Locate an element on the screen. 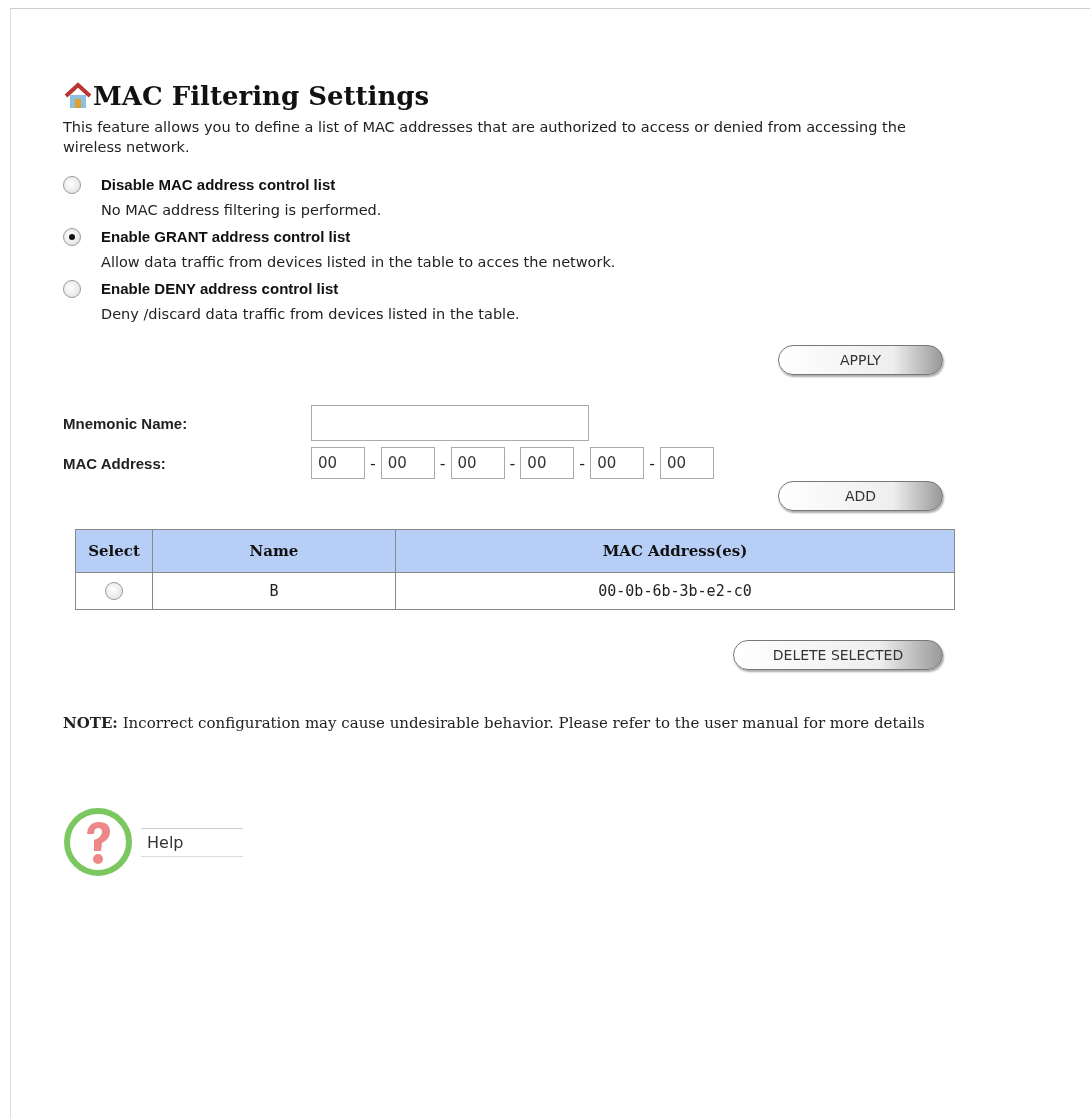 This screenshot has height=1120, width=1090. table-cell: B is located at coordinates (274, 591).